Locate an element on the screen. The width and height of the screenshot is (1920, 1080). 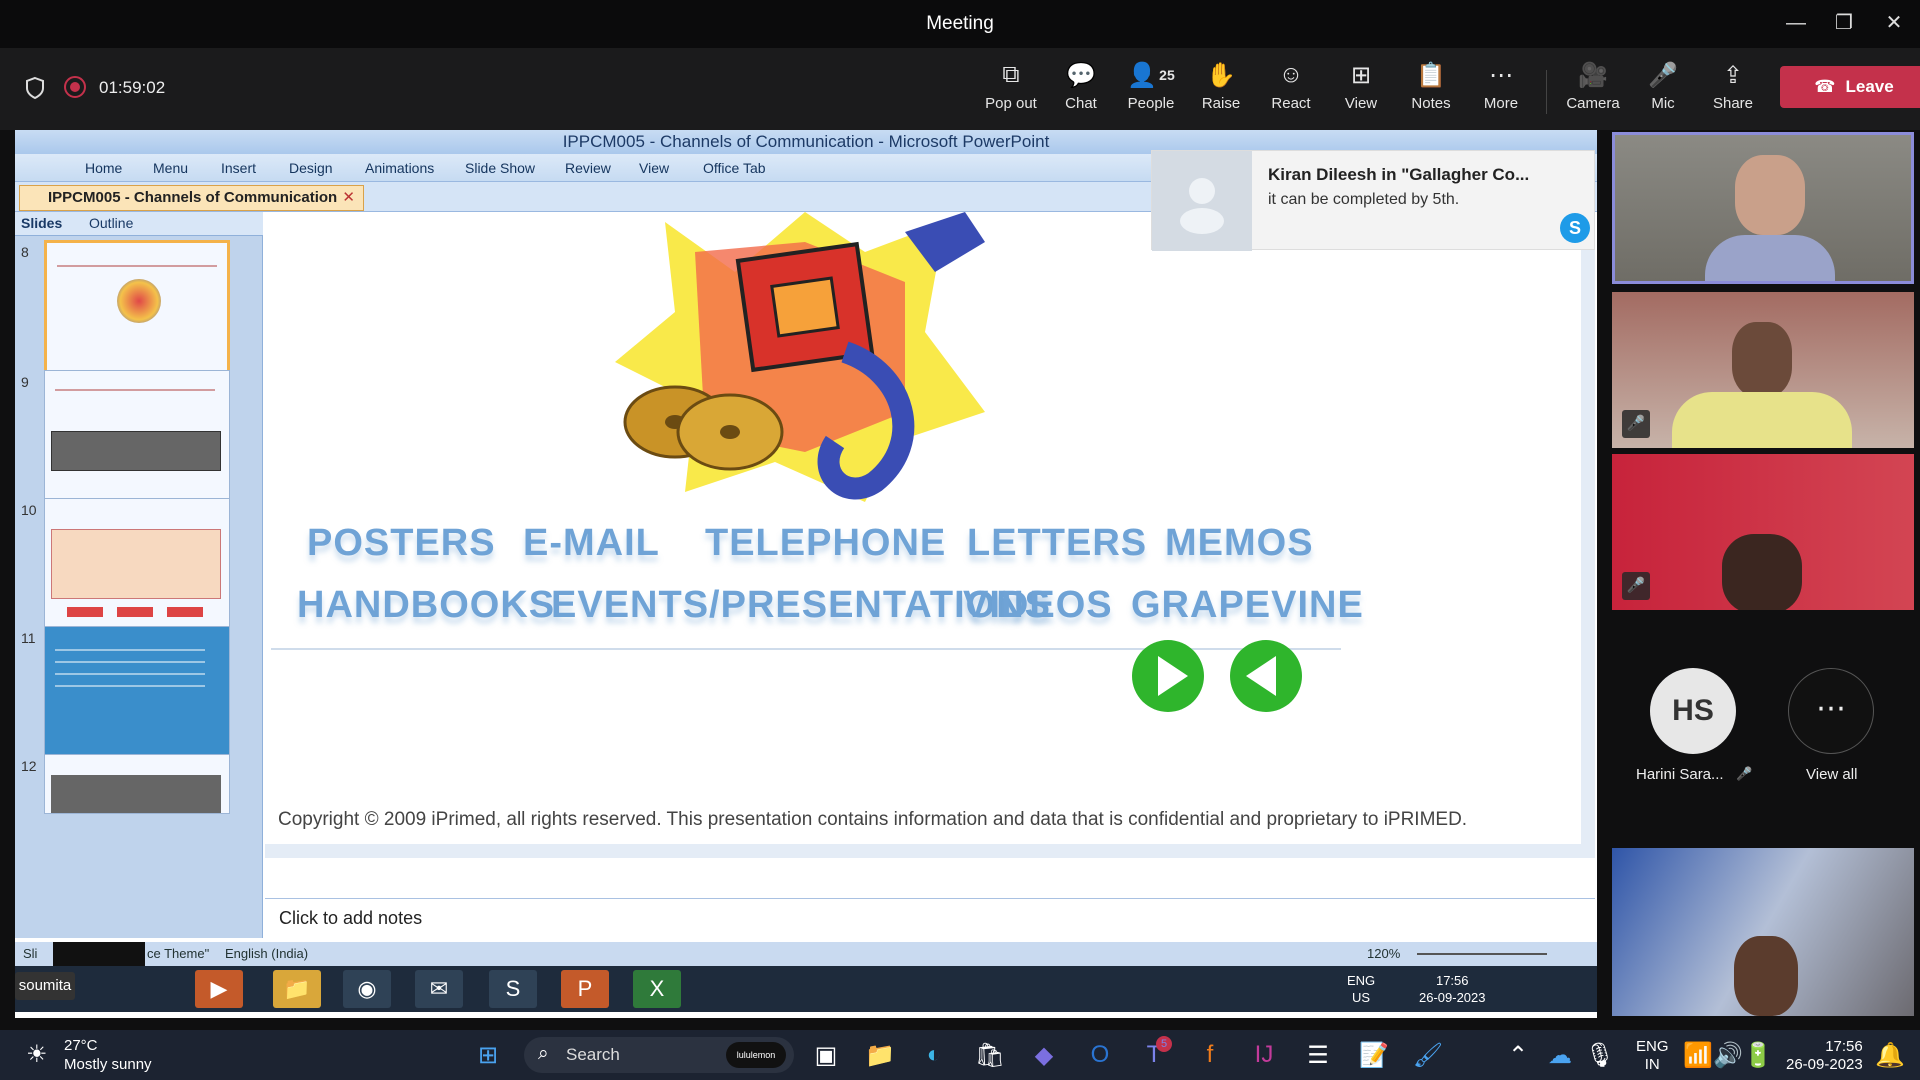
notes-icon: 📋 is located at coordinates (1431, 75).